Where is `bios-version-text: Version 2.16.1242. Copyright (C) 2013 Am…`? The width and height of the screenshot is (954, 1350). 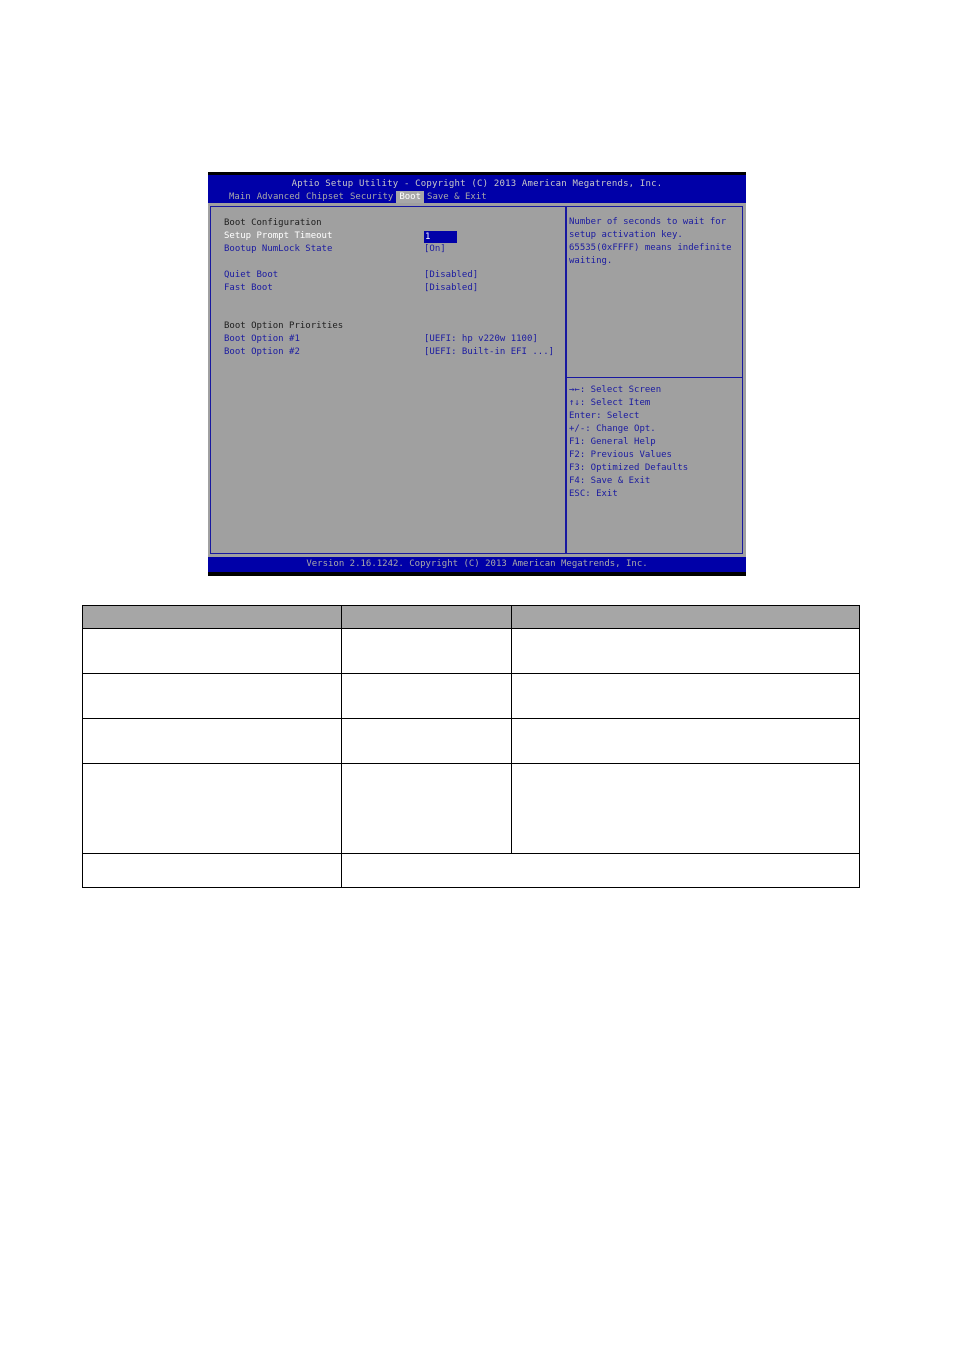 bios-version-text: Version 2.16.1242. Copyright (C) 2013 Am… is located at coordinates (477, 564).